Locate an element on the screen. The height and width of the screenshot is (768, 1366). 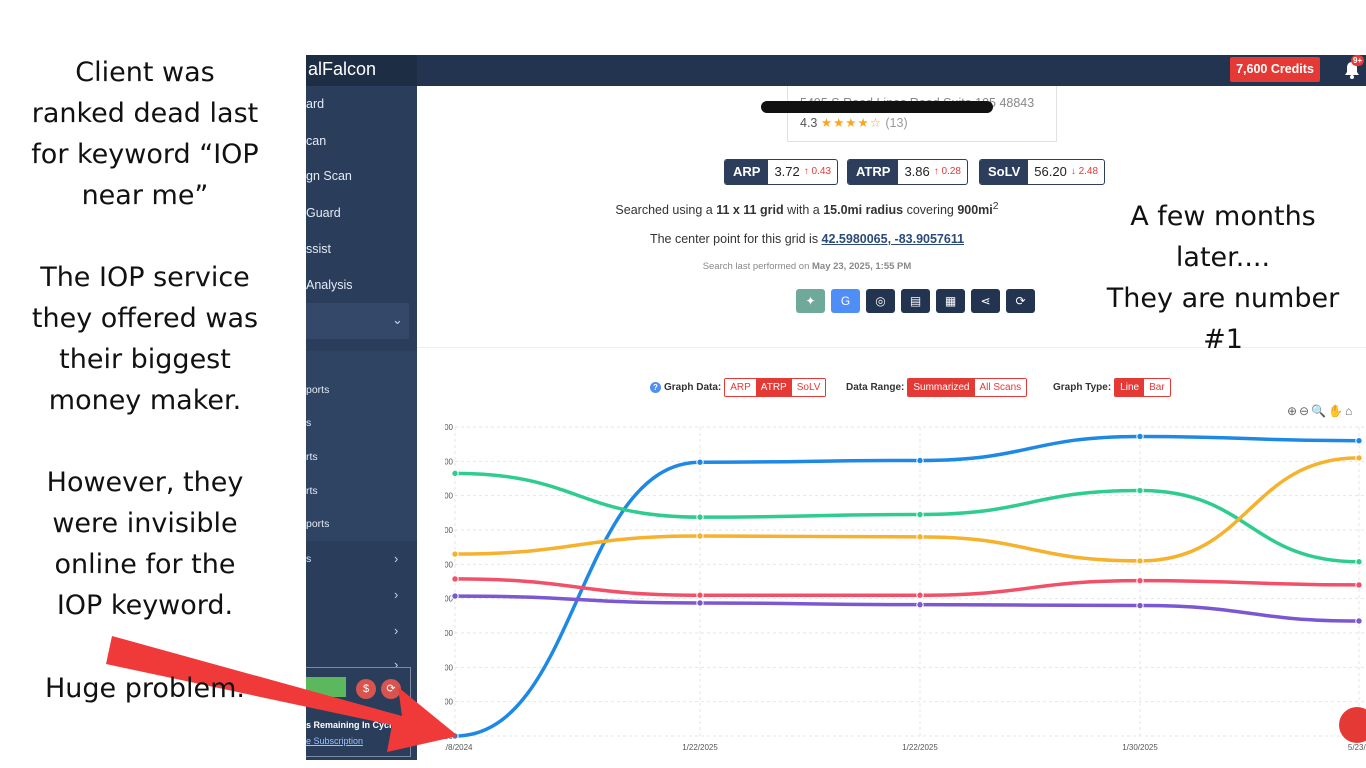
red-arrow-icon is located at coordinates (282, 694).